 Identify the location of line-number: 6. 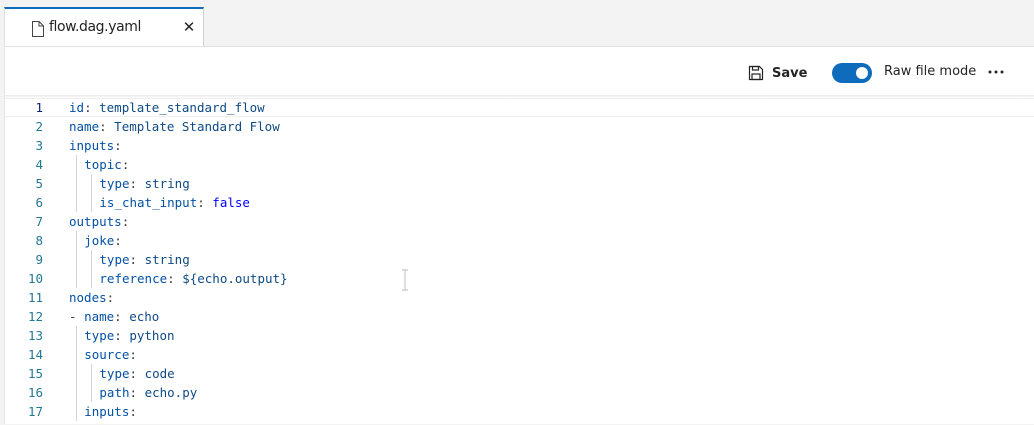
(39, 202).